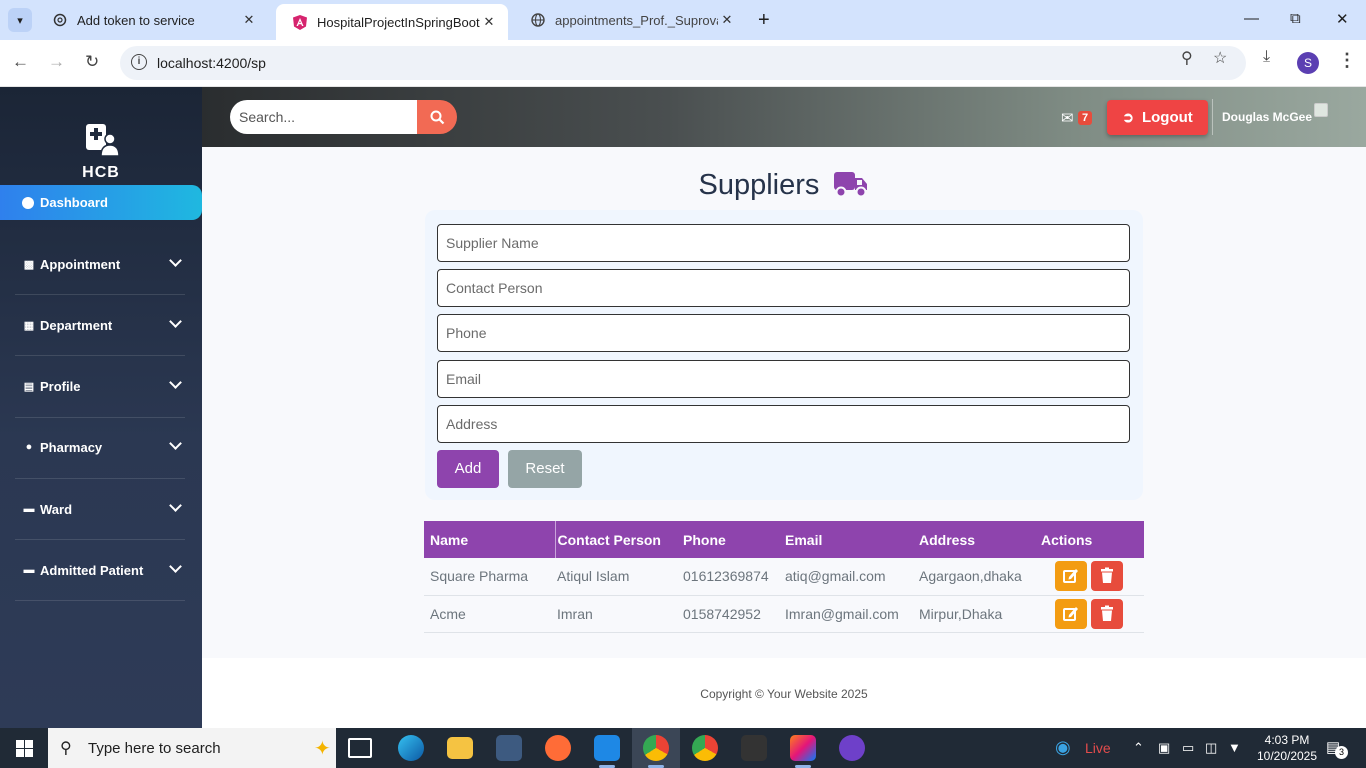  Describe the element at coordinates (322, 749) in the screenshot. I see `sparkle-icon: ✦` at that location.